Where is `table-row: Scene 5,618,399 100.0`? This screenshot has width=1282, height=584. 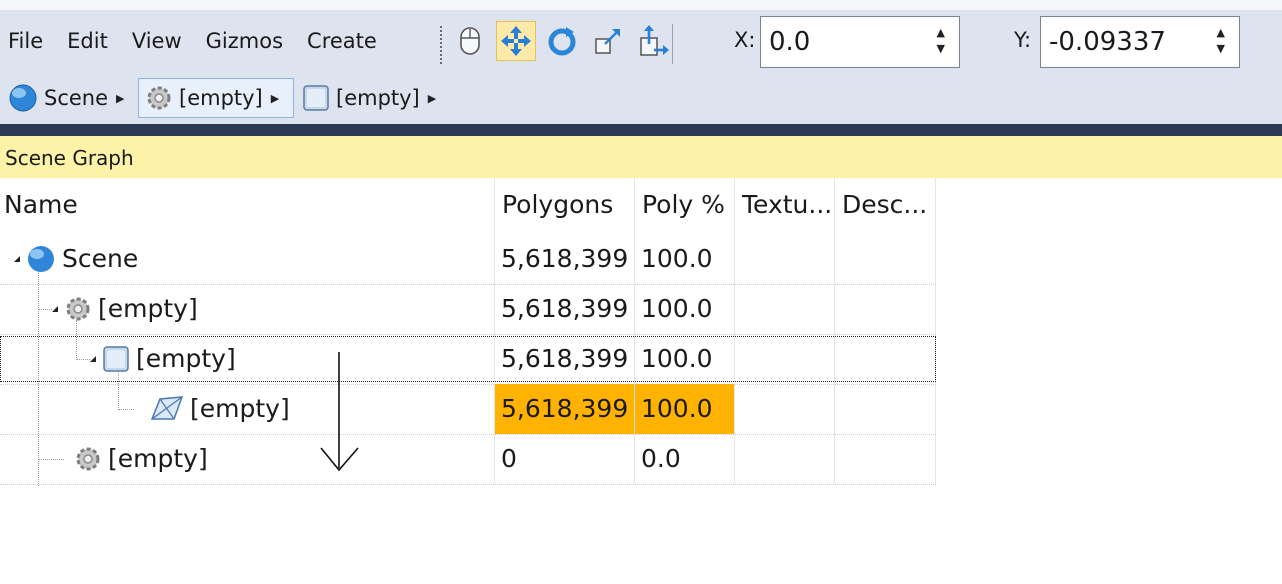
table-row: Scene 5,618,399 100.0 is located at coordinates (468, 259).